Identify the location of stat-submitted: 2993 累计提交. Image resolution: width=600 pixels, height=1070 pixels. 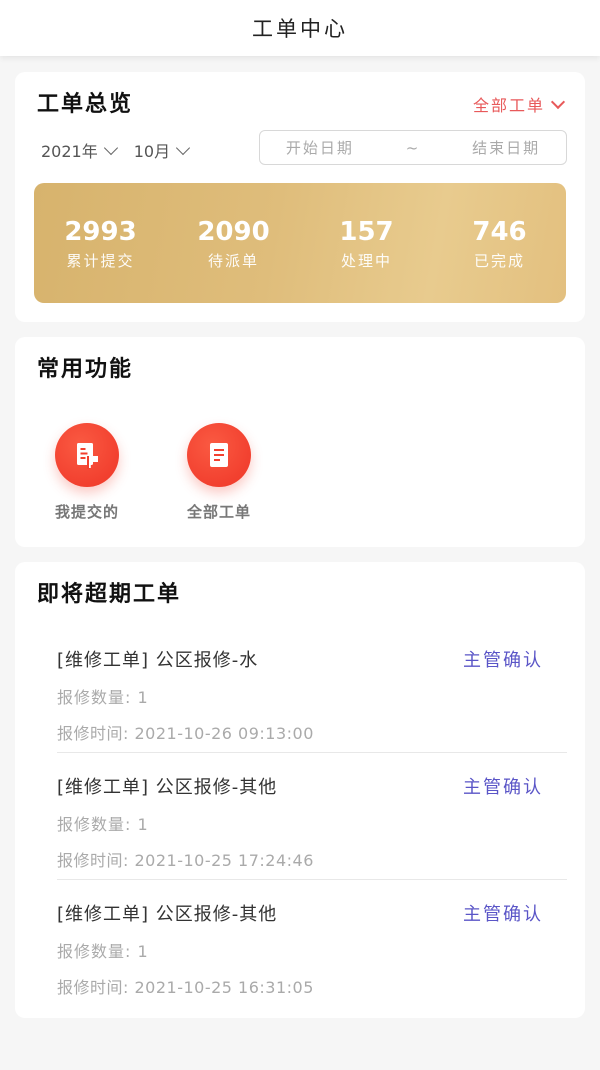
(100, 243).